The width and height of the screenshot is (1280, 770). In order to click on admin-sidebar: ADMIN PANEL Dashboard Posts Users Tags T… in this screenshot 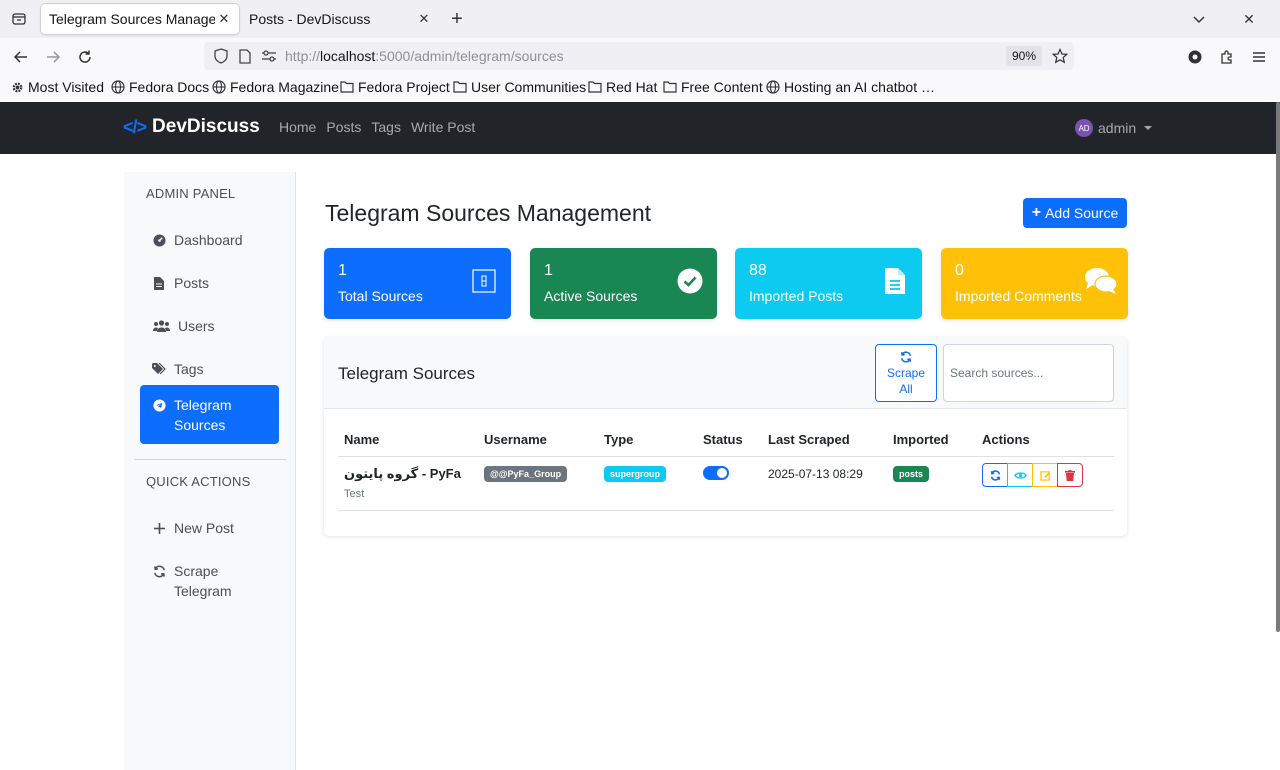, I will do `click(210, 471)`.